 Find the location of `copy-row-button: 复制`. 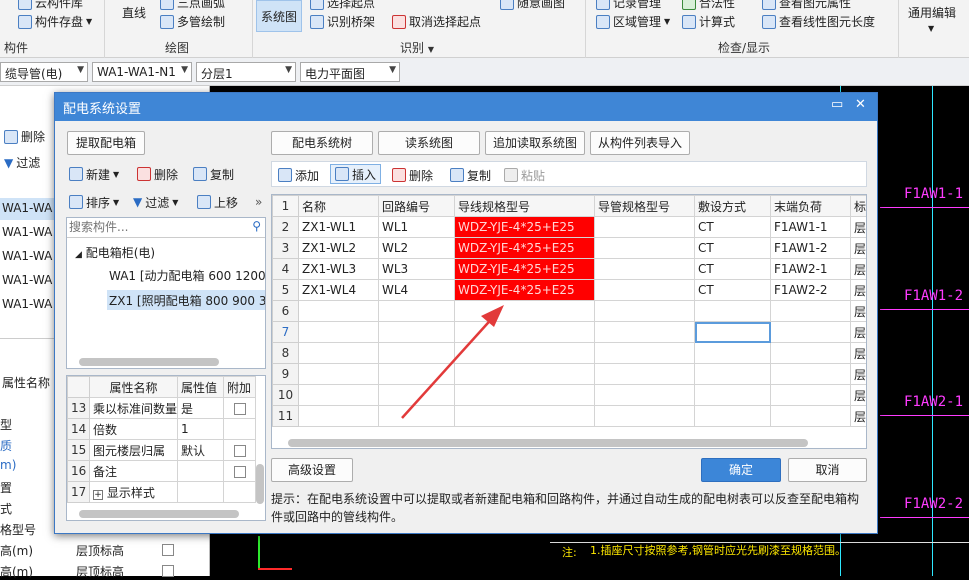

copy-row-button: 复制 is located at coordinates (470, 175).